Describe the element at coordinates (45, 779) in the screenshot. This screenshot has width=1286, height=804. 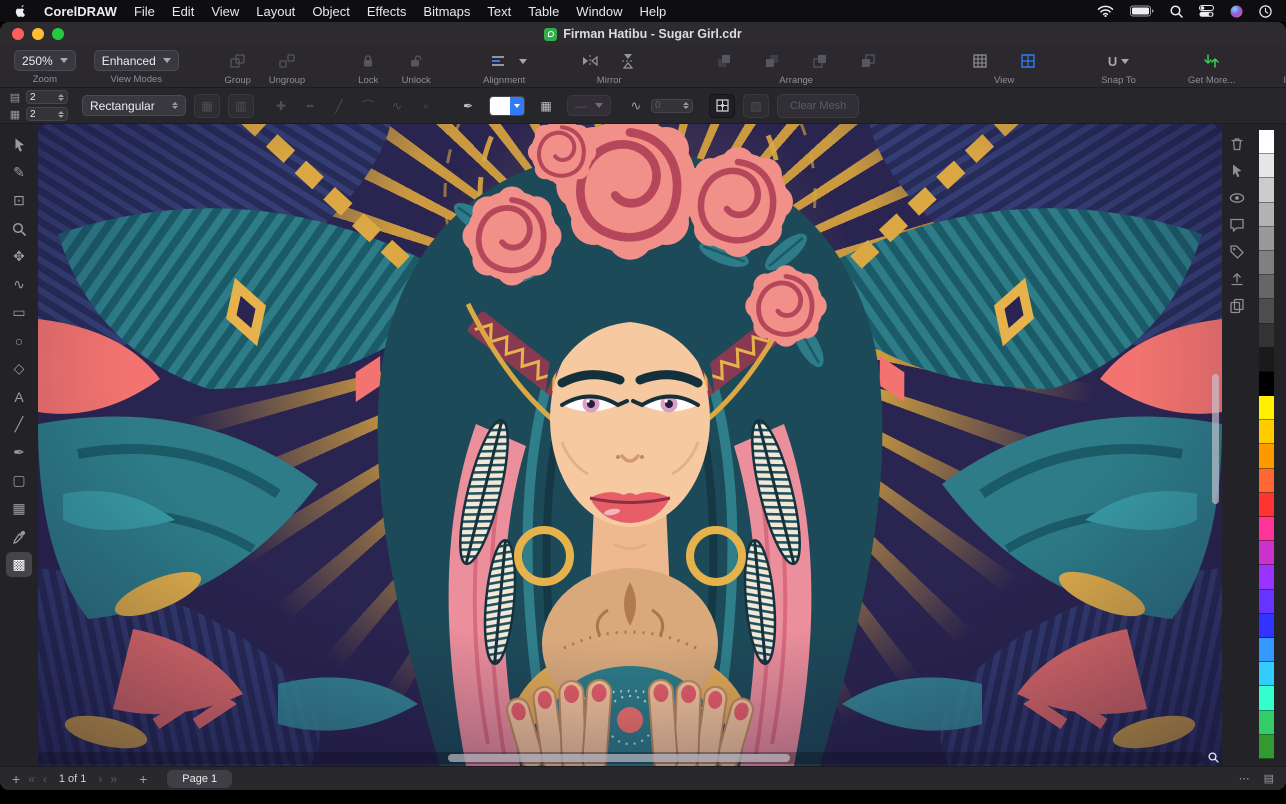
I see `previous-page-button: ‹` at that location.